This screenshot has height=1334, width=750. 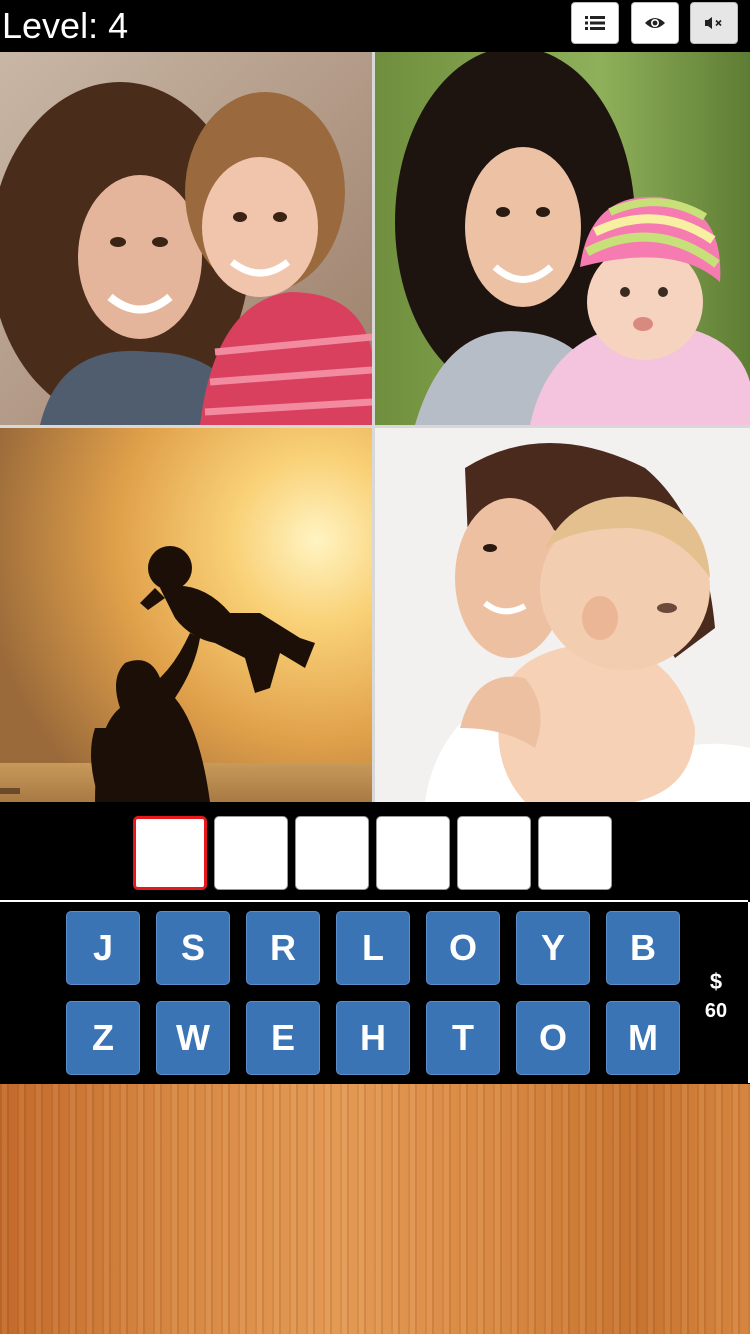 I want to click on photo-silhouette-sunset, so click(x=186, y=615).